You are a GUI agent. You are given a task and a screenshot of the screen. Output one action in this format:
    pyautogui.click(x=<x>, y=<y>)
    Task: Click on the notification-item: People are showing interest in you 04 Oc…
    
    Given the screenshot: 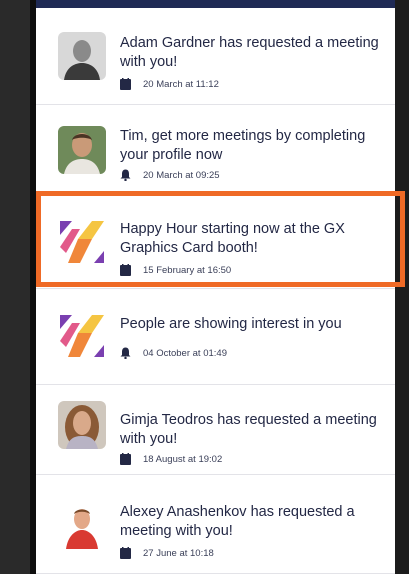 What is the action you would take?
    pyautogui.click(x=215, y=337)
    